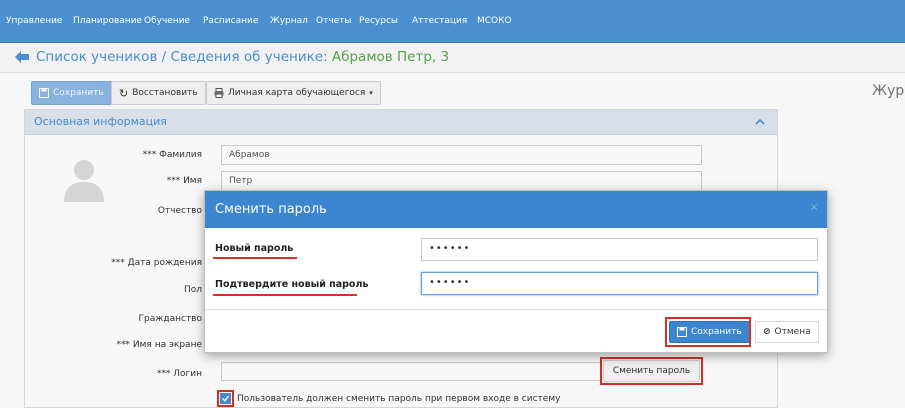 This screenshot has height=408, width=905. Describe the element at coordinates (767, 332) in the screenshot. I see `cancel-icon: ⊘` at that location.